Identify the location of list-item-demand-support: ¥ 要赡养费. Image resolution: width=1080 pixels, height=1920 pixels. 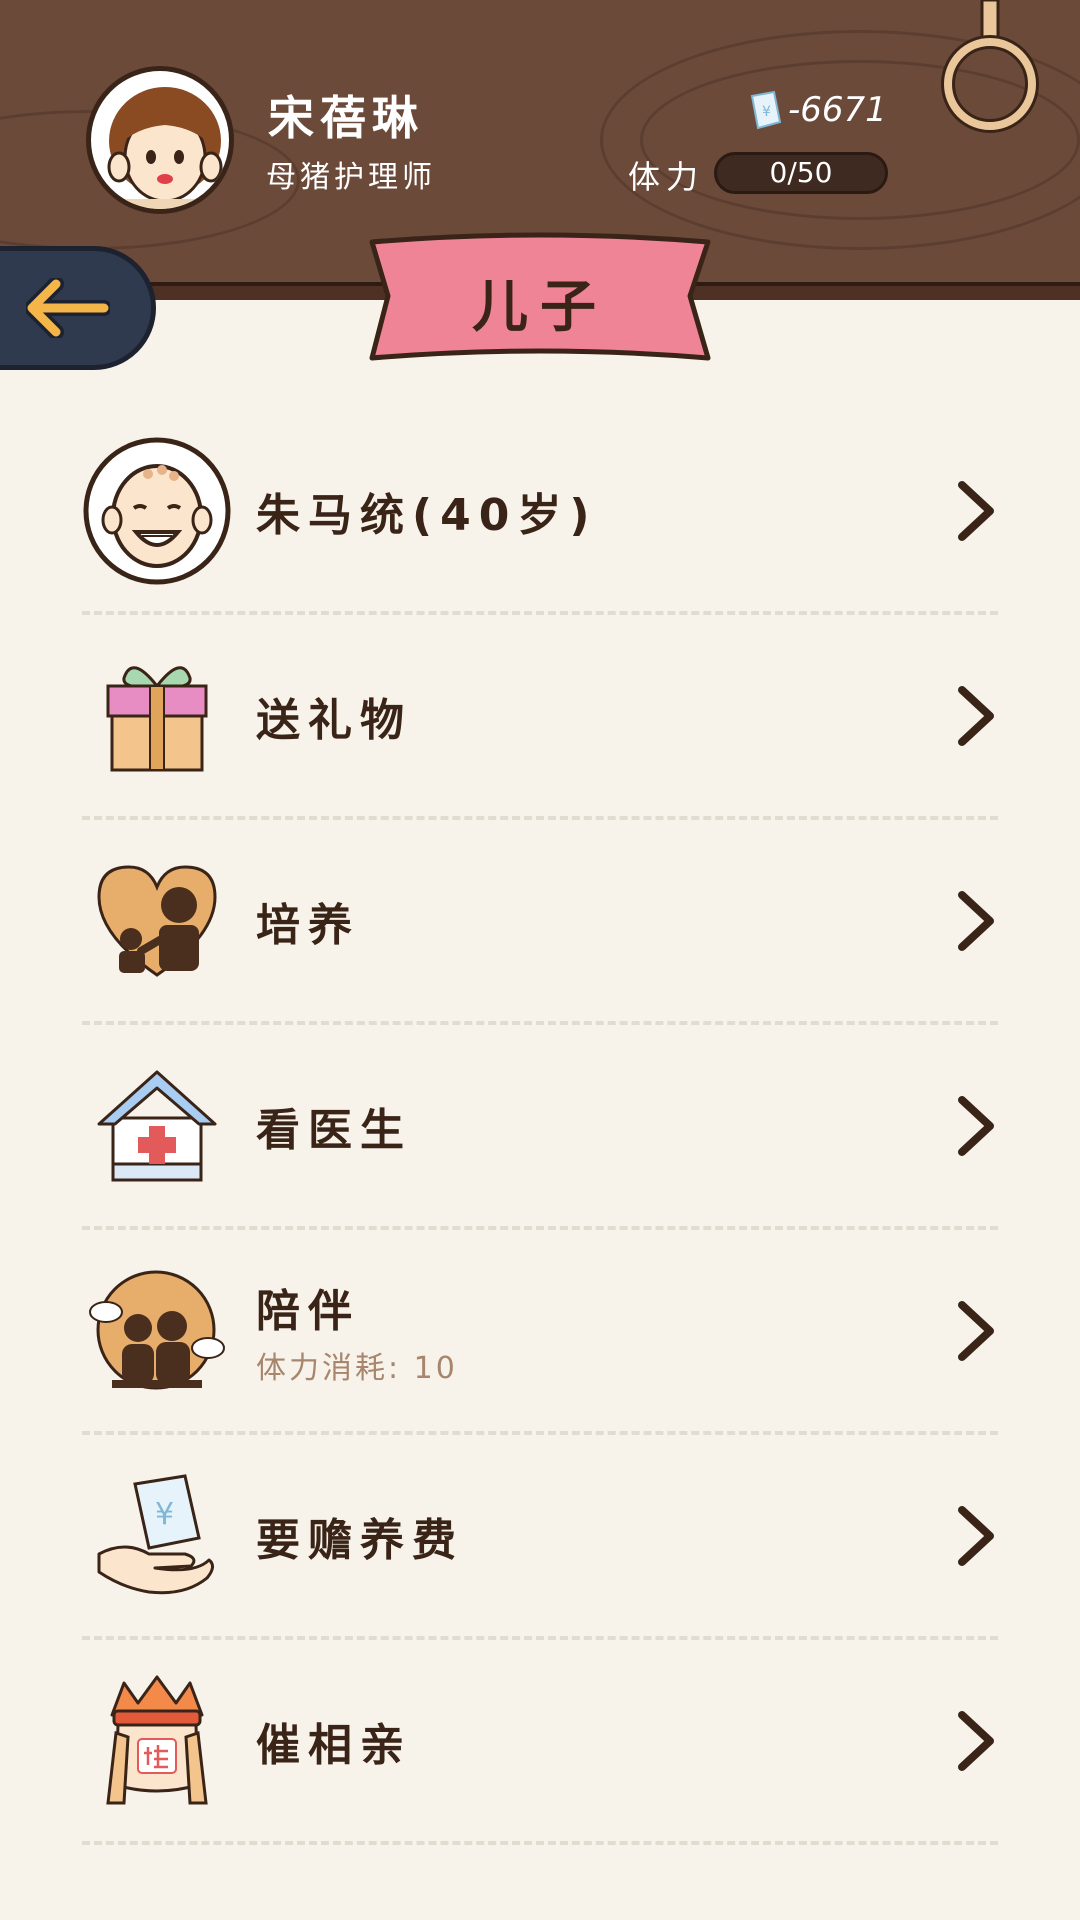
(540, 1537).